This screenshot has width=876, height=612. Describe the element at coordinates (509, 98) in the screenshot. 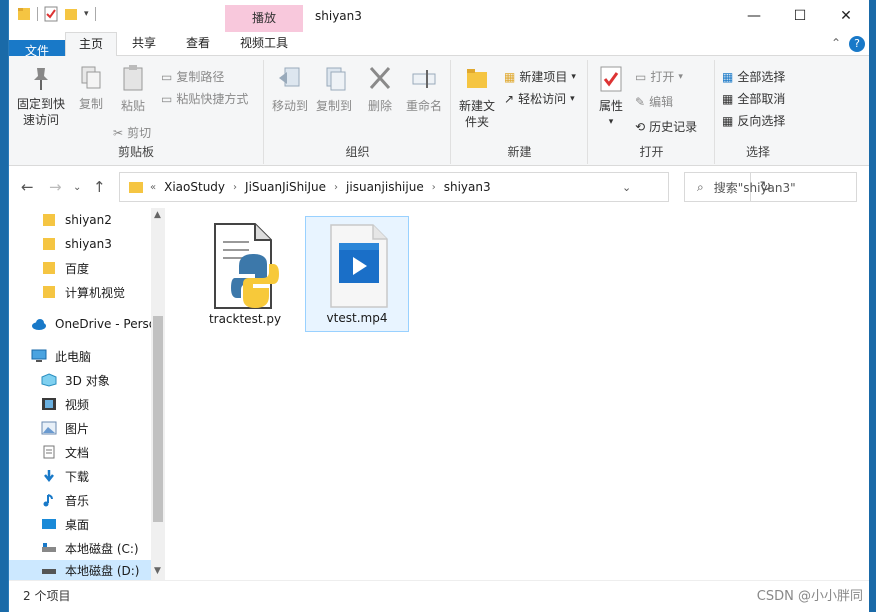

I see `easy-access-icon: ↗` at that location.